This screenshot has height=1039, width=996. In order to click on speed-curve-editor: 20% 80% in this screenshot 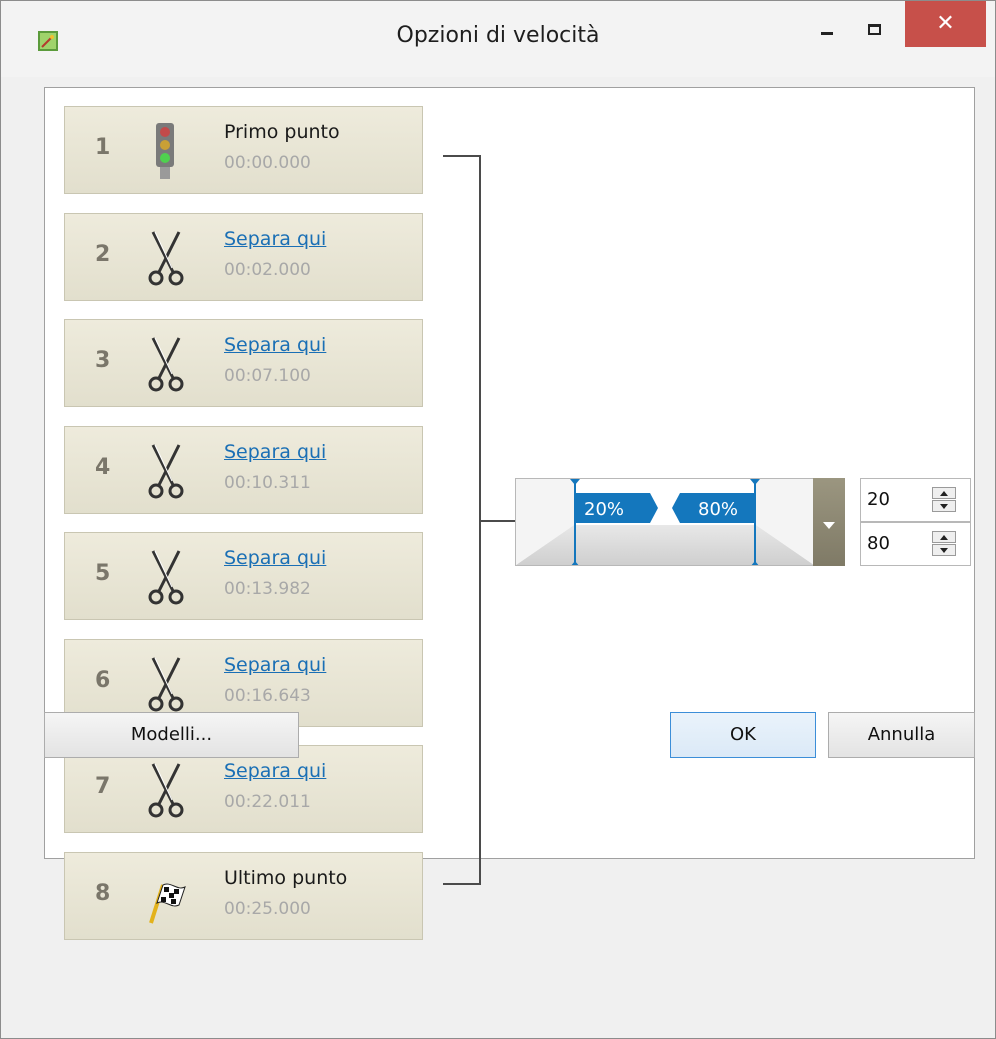, I will do `click(680, 522)`.